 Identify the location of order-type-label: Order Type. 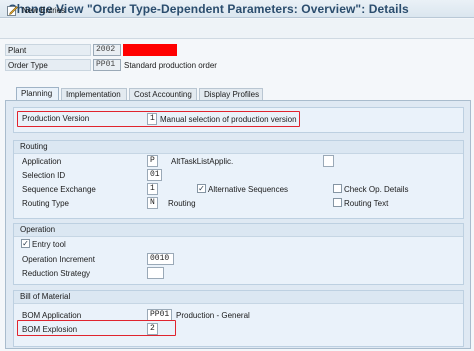
(28, 65).